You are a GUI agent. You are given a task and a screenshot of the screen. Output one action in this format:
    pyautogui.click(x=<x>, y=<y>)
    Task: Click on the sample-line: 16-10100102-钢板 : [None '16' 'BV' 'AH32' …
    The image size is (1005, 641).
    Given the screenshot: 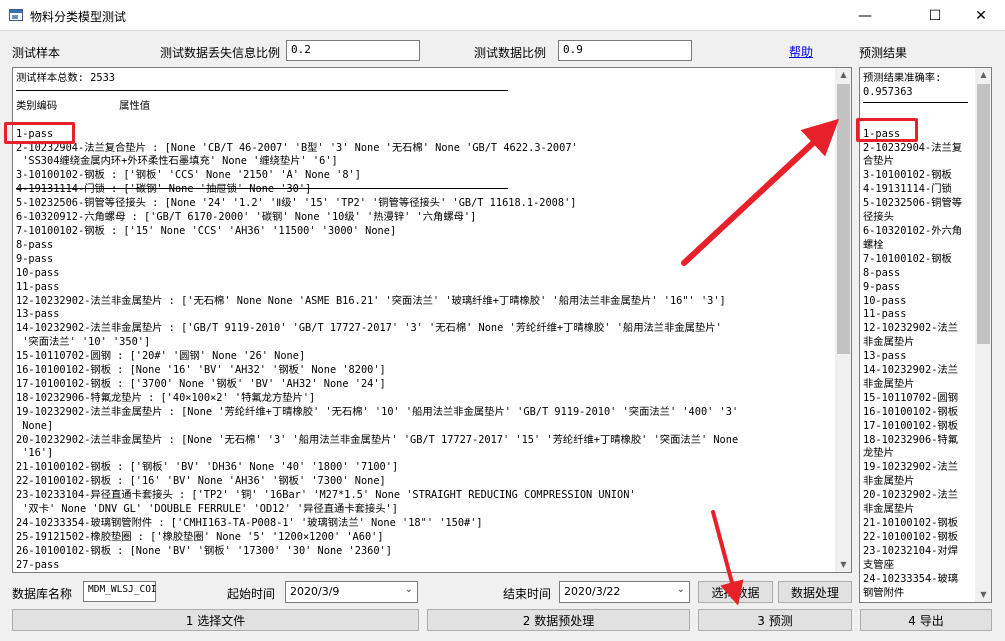 What is the action you would take?
    pyautogui.click(x=201, y=370)
    